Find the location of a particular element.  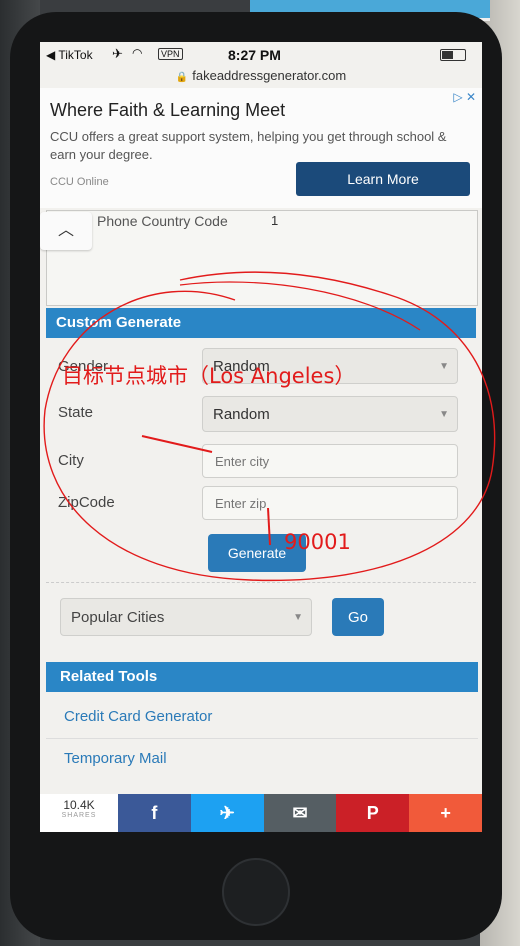

arrow-to-zip-field is located at coordinates (269, 526).